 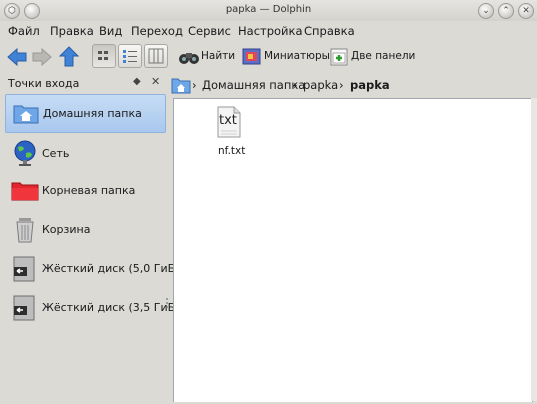 What do you see at coordinates (506, 11) in the screenshot?
I see `maximize-button: ⌃` at bounding box center [506, 11].